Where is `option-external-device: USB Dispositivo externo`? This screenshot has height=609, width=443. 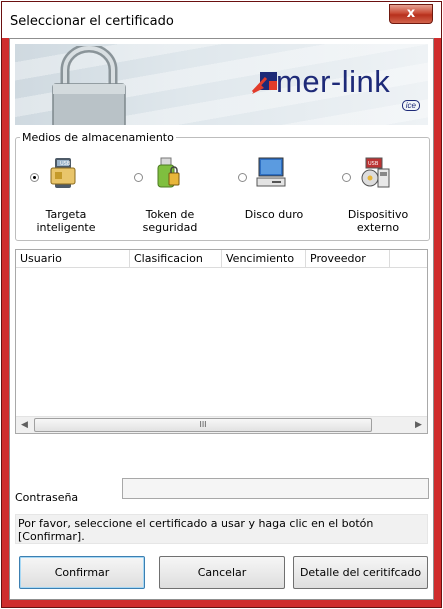 option-external-device: USB Dispositivo externo is located at coordinates (378, 201).